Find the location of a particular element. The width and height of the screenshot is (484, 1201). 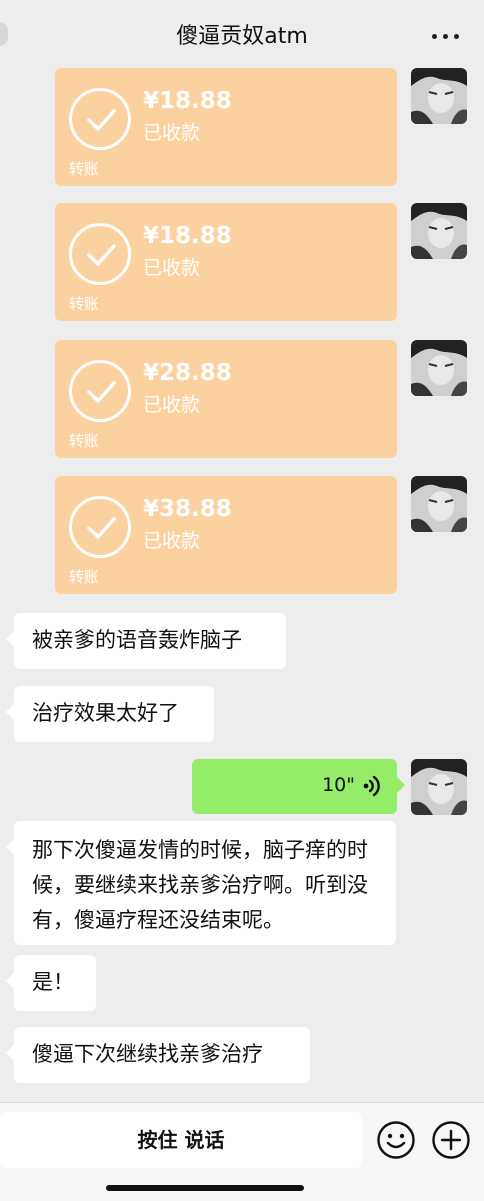

message-bubble: 是！ is located at coordinates (51, 983).